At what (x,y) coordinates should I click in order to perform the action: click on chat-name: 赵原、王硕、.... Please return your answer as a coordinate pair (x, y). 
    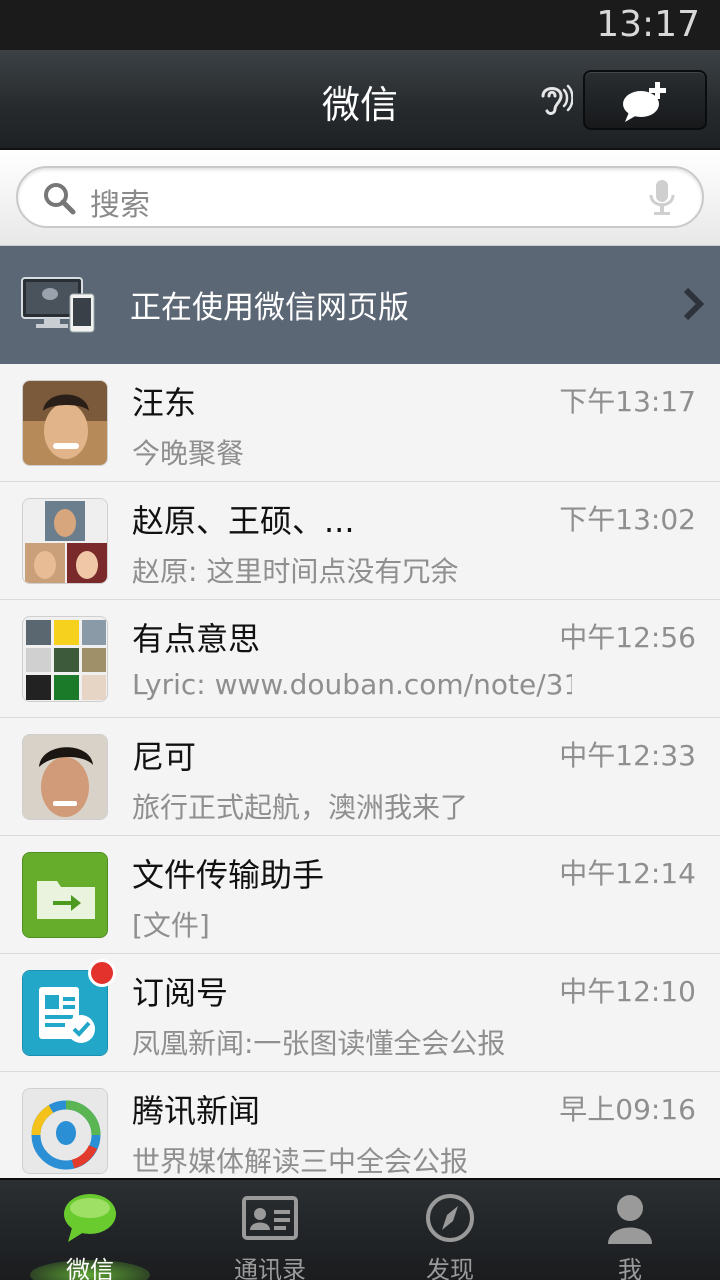
    Looking at the image, I should click on (243, 521).